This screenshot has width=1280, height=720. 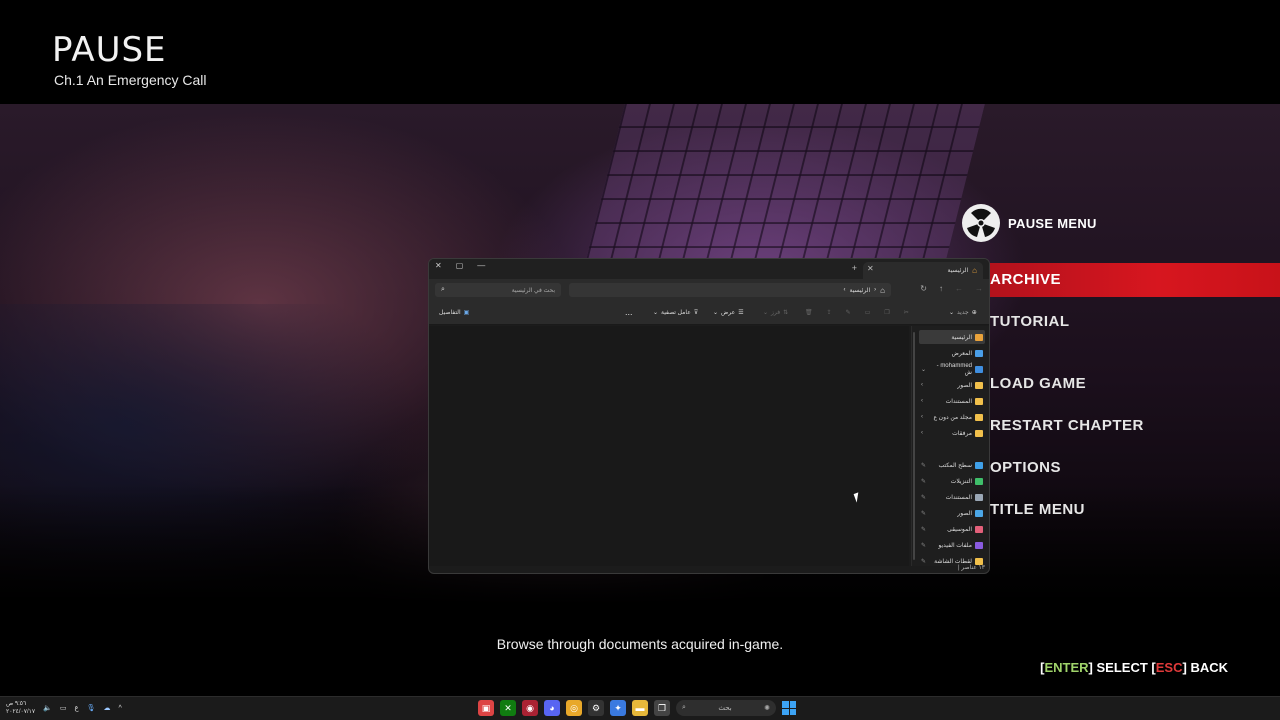 What do you see at coordinates (914, 446) in the screenshot?
I see `scrollbar` at bounding box center [914, 446].